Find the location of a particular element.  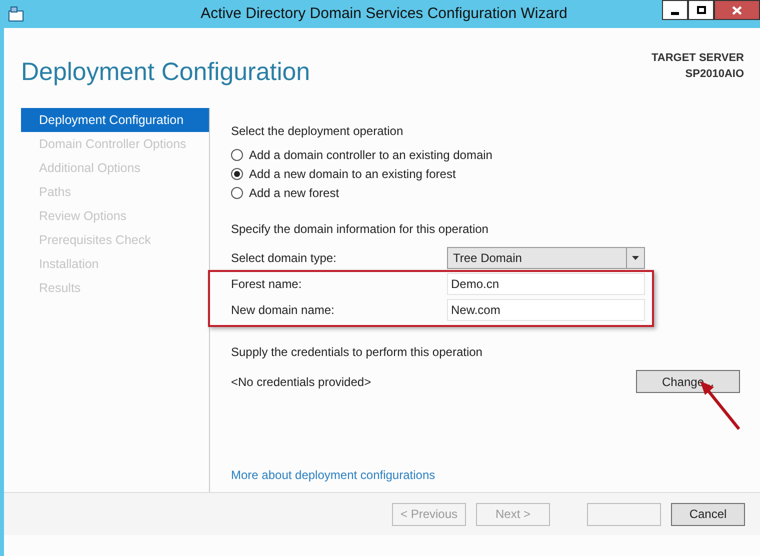

radio-option: Add a new domain to an existing forest is located at coordinates (485, 174).